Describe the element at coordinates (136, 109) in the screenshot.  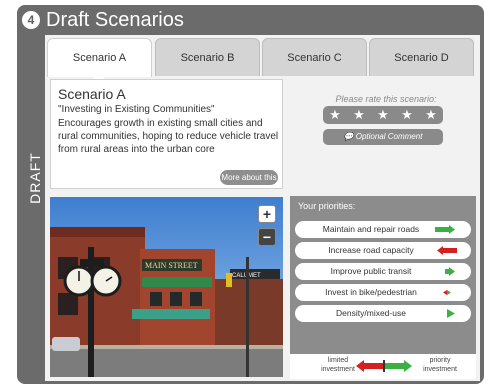
I see `scenario-subtitle: "Investing in Existing Communities"` at that location.